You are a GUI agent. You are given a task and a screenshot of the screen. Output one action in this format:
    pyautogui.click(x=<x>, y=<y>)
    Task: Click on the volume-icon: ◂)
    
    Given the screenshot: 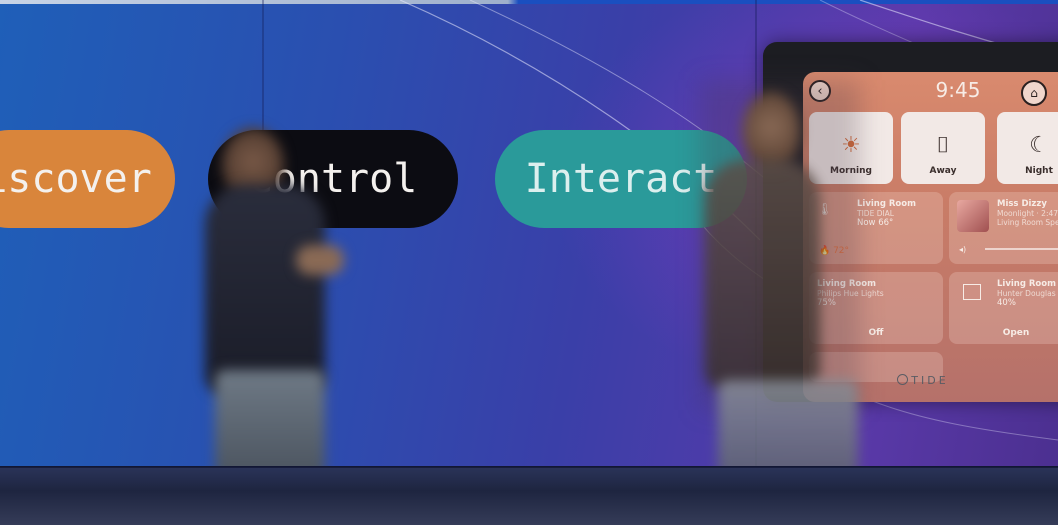 What is the action you would take?
    pyautogui.click(x=963, y=249)
    